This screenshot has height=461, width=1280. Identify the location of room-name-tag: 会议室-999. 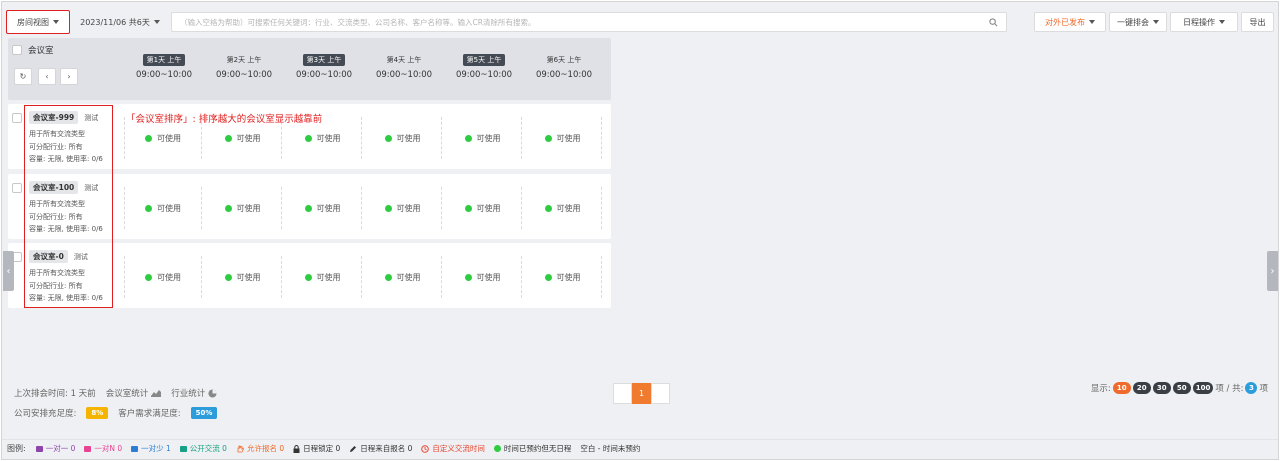
(54, 117).